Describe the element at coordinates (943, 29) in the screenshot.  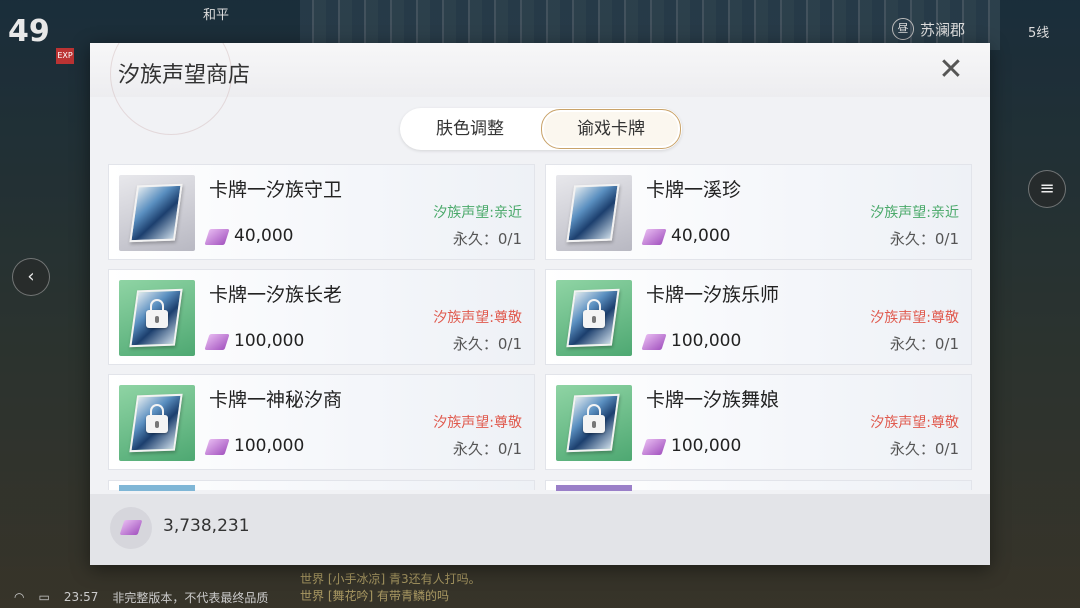
I see `map-name: 苏澜郡` at that location.